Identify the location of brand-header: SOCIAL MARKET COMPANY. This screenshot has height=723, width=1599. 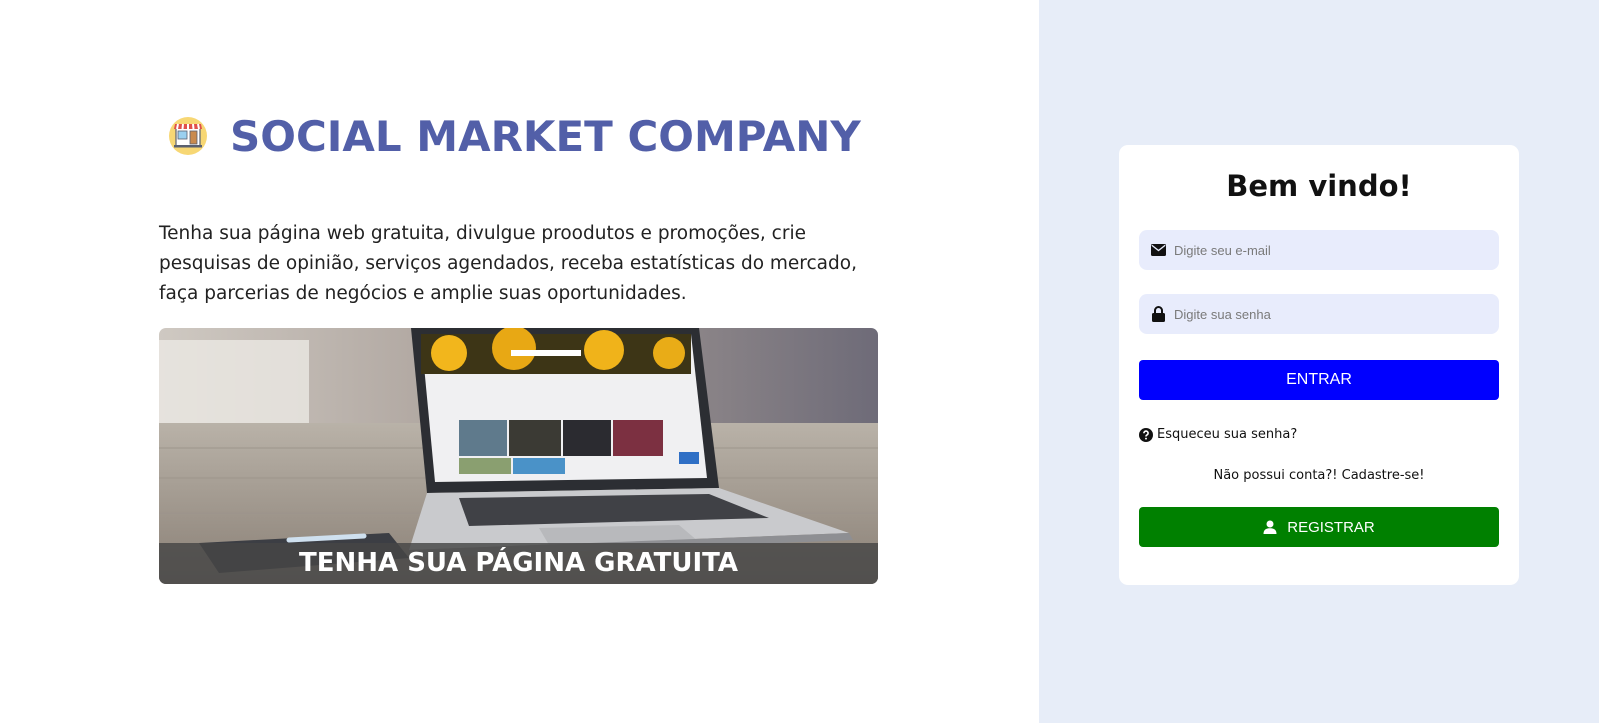
(514, 136).